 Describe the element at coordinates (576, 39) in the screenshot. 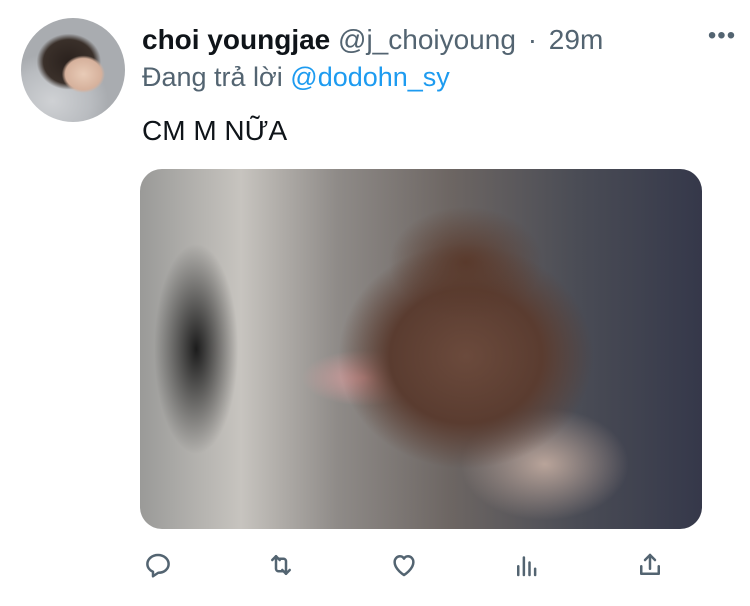

I see `timestamp: 29m` at that location.